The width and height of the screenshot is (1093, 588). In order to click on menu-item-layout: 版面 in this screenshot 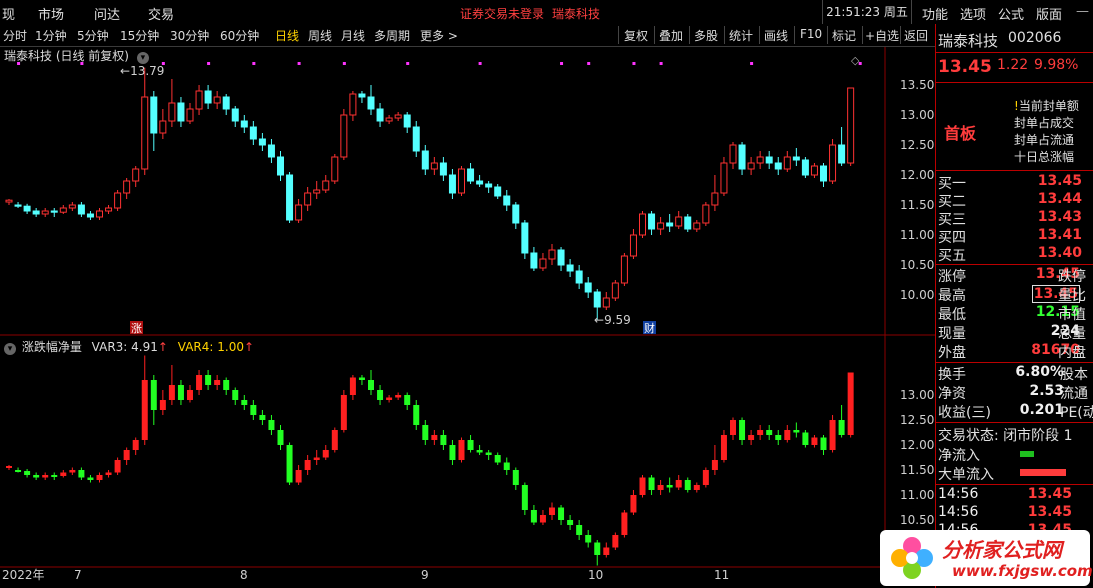, I will do `click(1049, 13)`.